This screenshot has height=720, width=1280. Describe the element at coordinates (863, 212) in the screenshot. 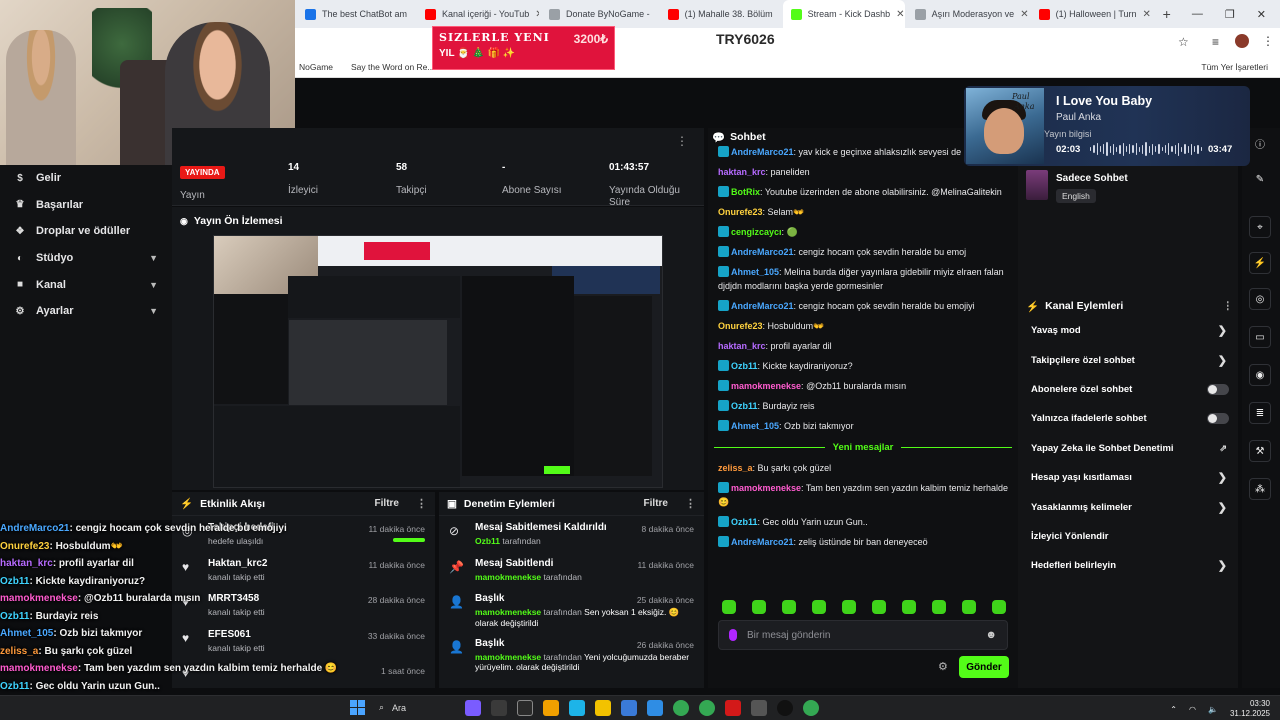

I see `chat-message: Onurefe23: Selam👐` at that location.